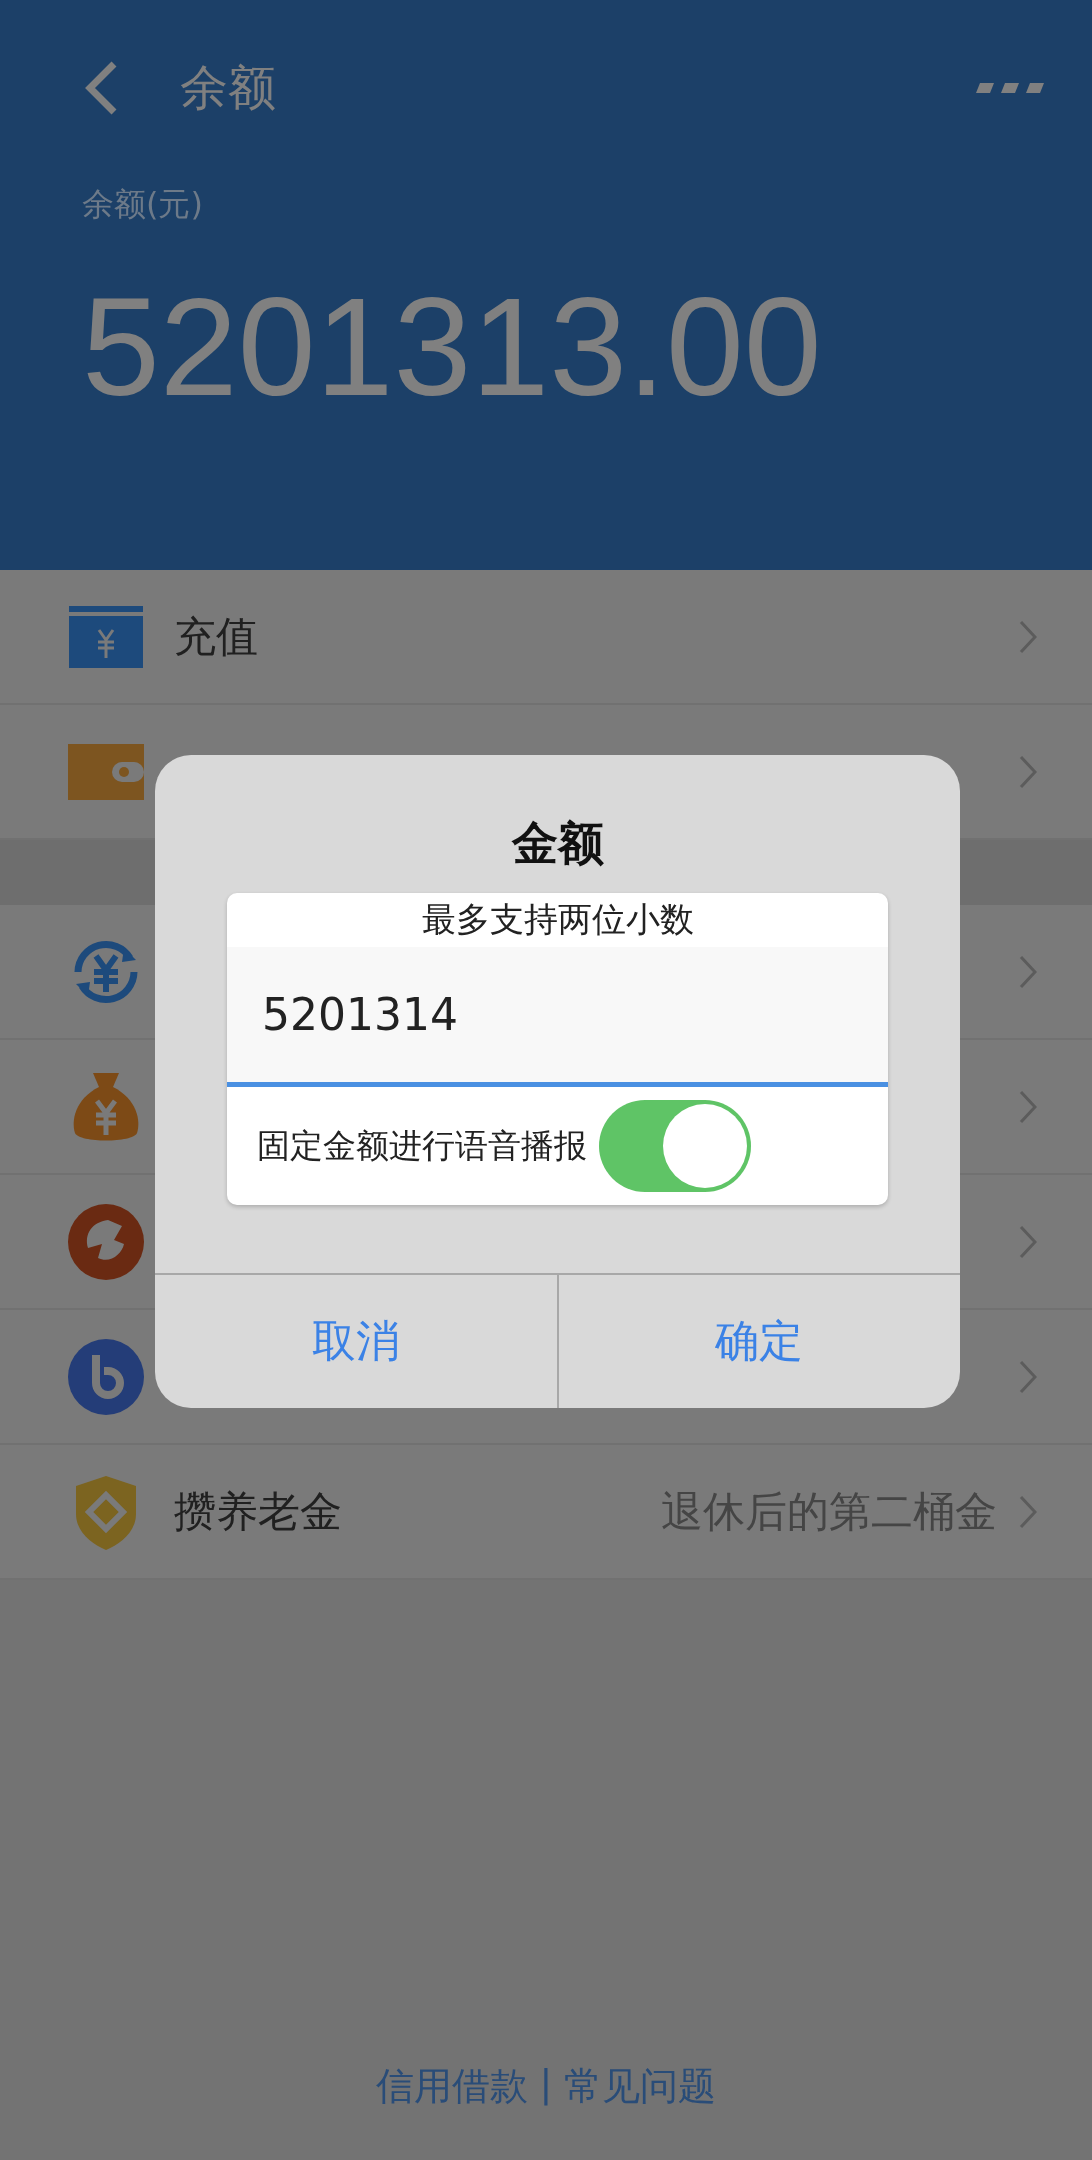  Describe the element at coordinates (228, 87) in the screenshot. I see `page-title: 余额` at that location.